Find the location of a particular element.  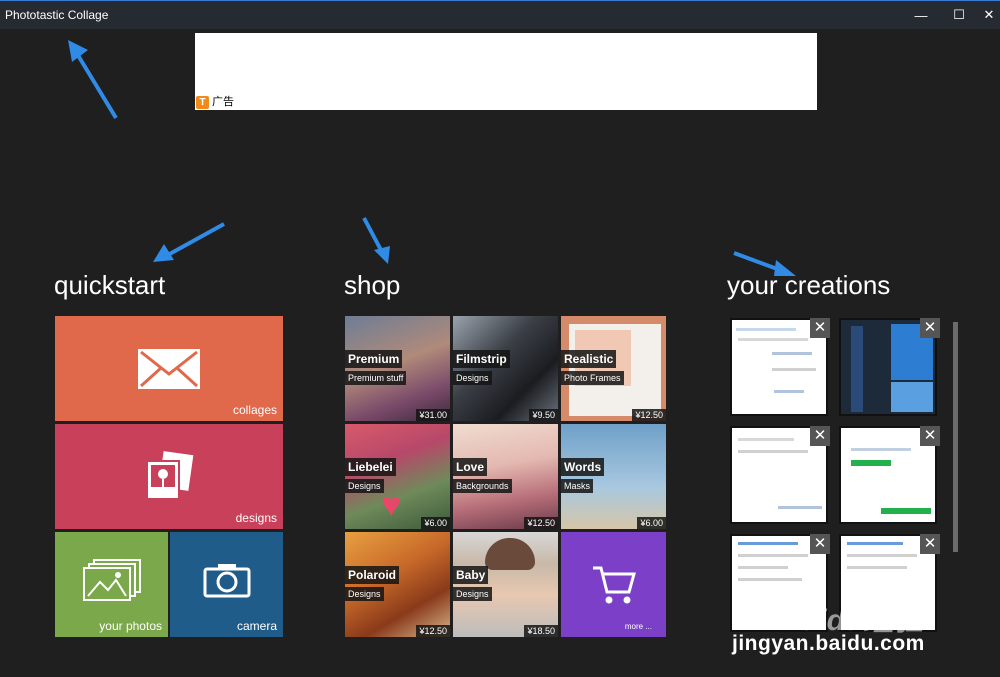

shop-item-love: Love Backgrounds ¥12.50 is located at coordinates (505, 476).